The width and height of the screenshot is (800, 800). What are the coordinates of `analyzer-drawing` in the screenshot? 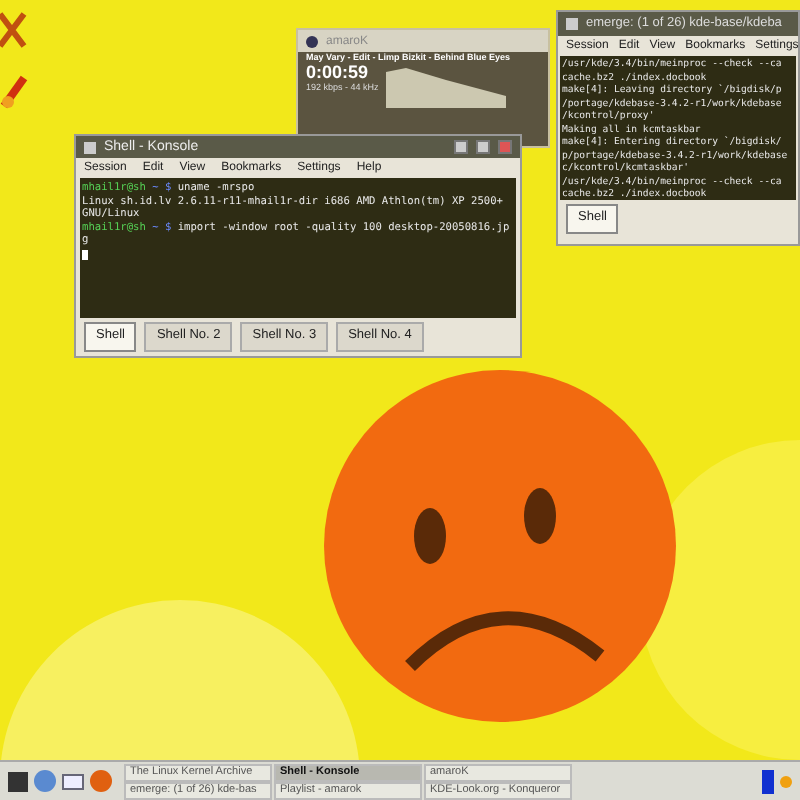 It's located at (446, 85).